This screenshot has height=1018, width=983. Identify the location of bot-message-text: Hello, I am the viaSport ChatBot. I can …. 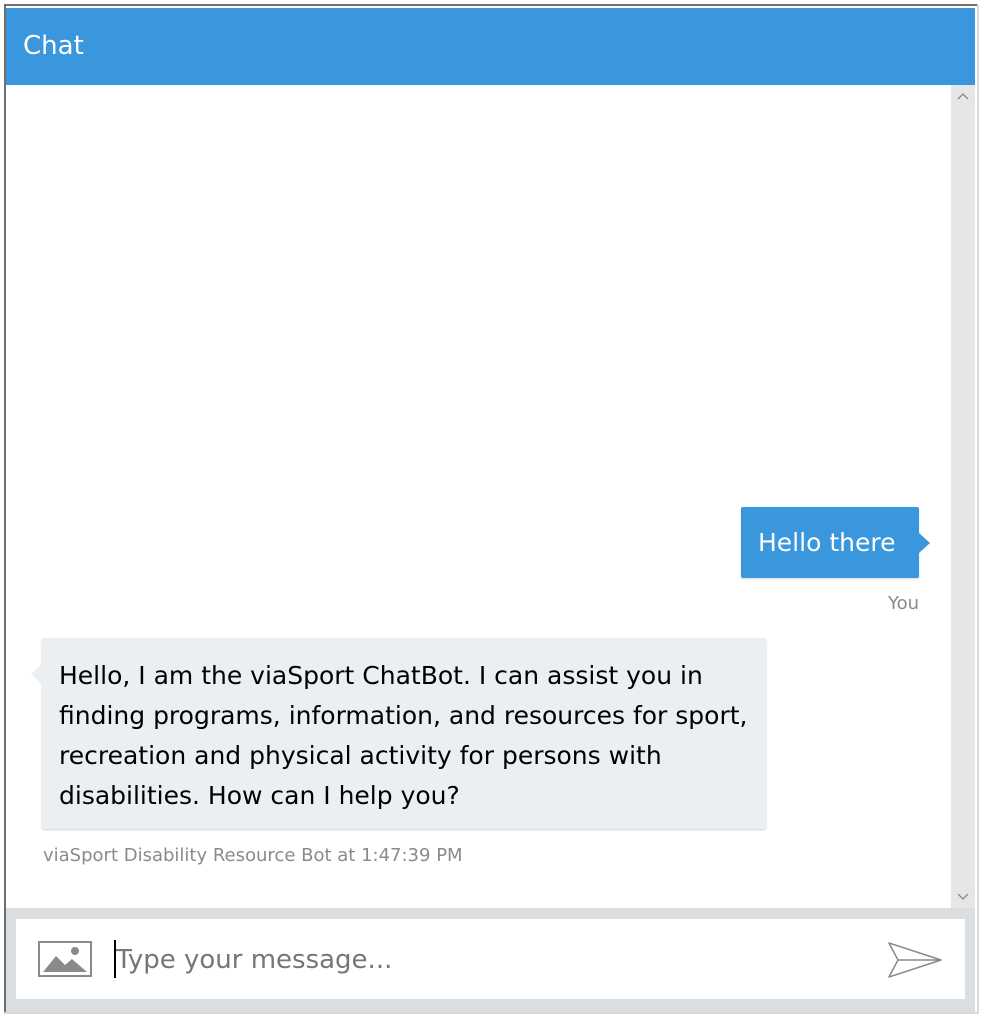
(403, 735).